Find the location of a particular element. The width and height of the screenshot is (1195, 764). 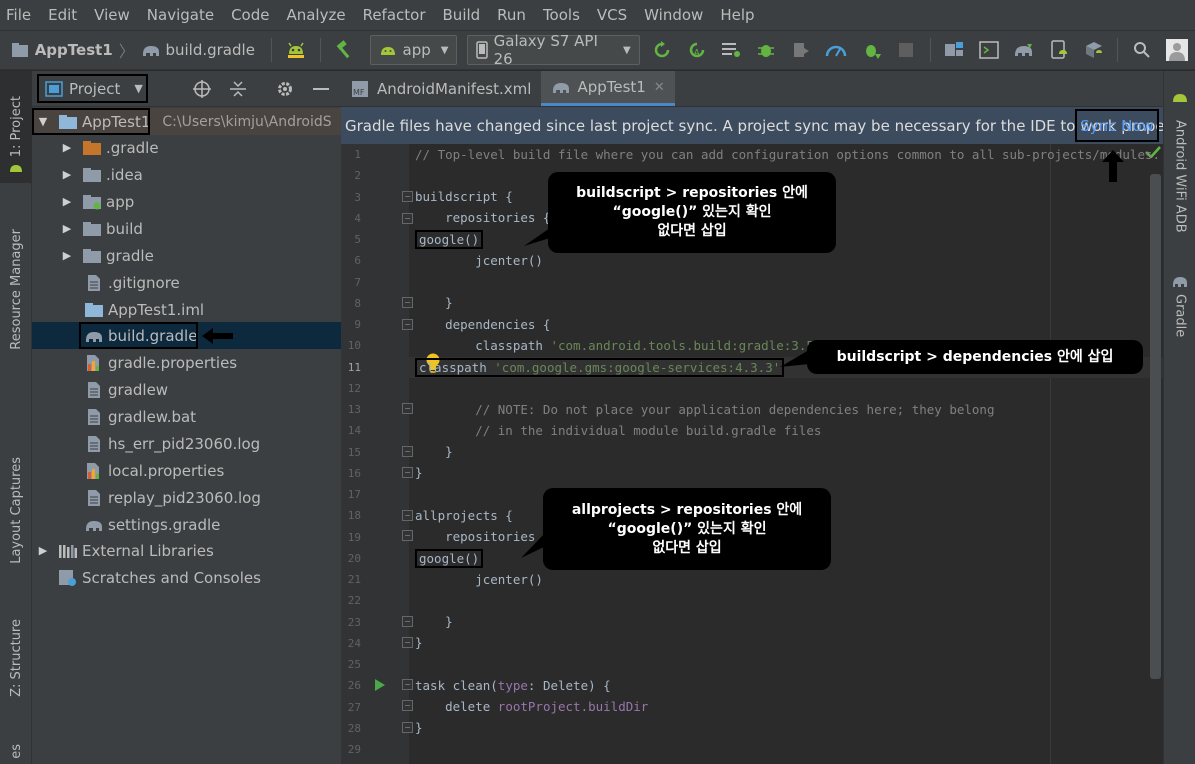

tree-item-hs-err-log: hs_err_pid23060.log is located at coordinates (186, 443).